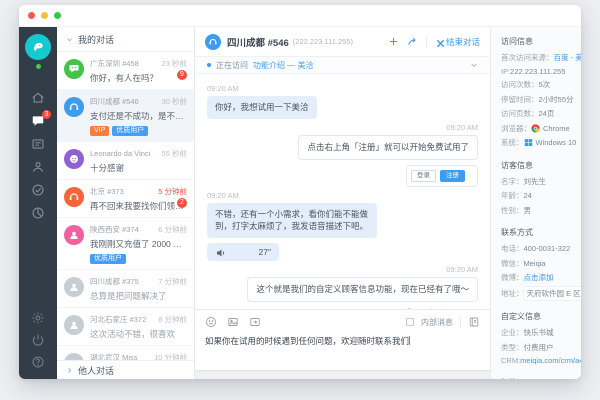  Describe the element at coordinates (38, 167) in the screenshot. I see `contacts-icon` at that location.